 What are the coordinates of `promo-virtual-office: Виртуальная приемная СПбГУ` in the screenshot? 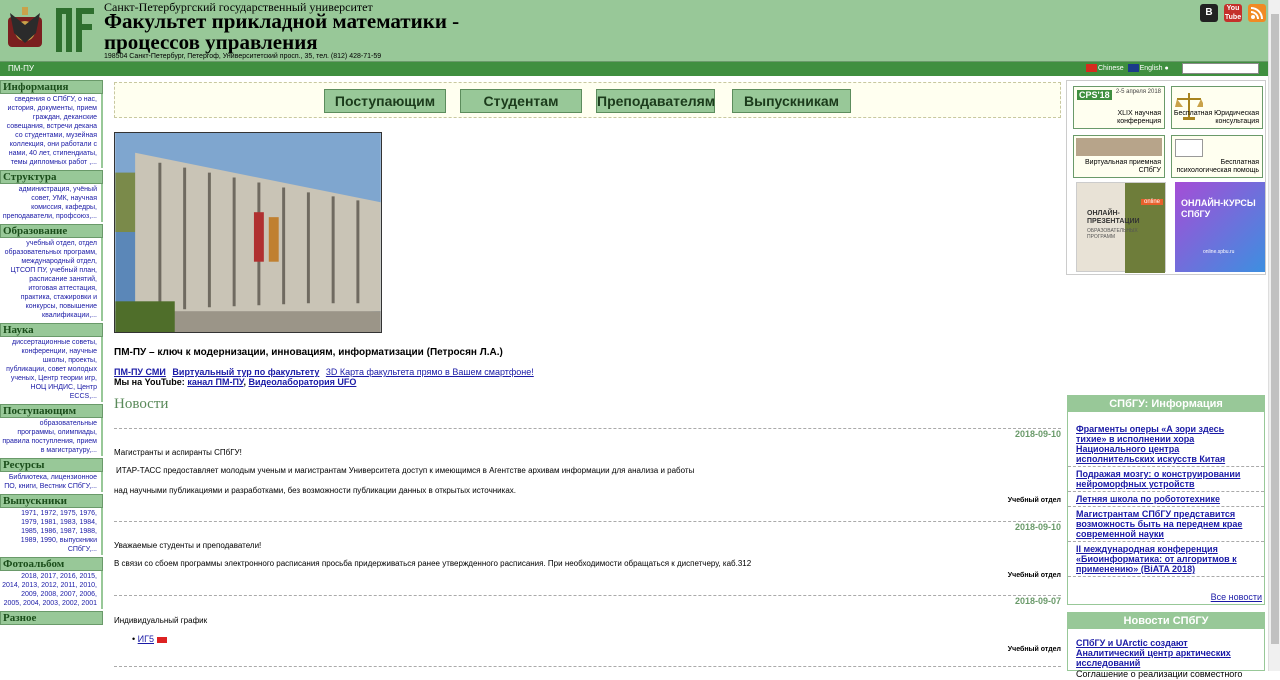 It's located at (1119, 156).